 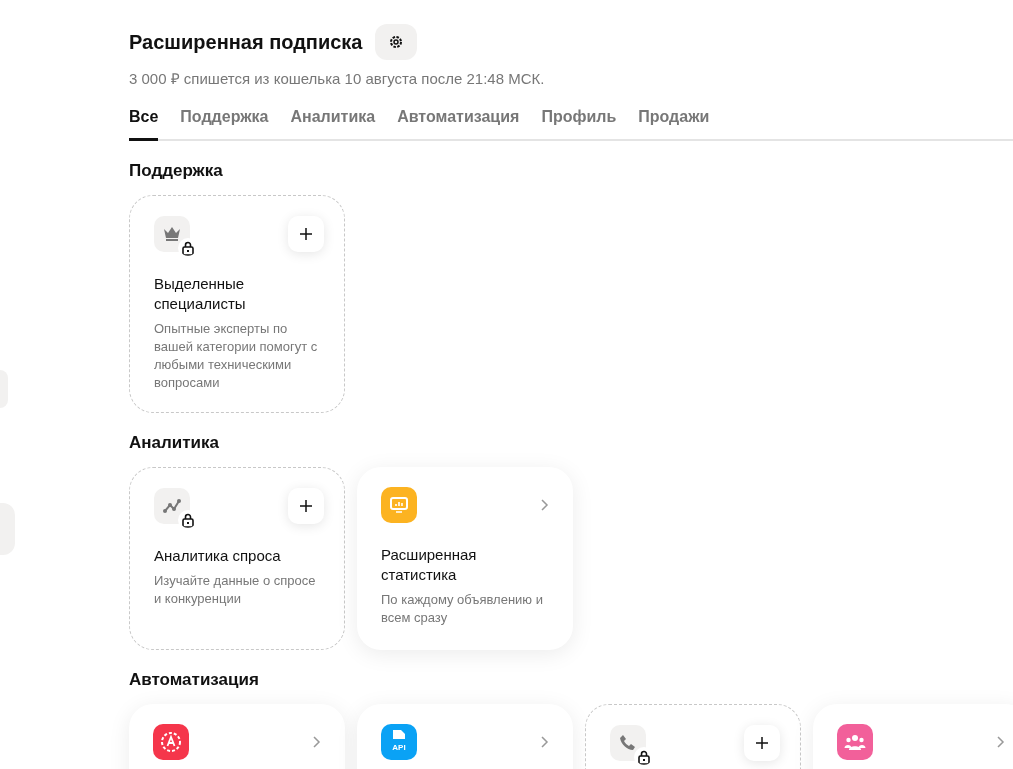 I want to click on graph-icon, so click(x=172, y=506).